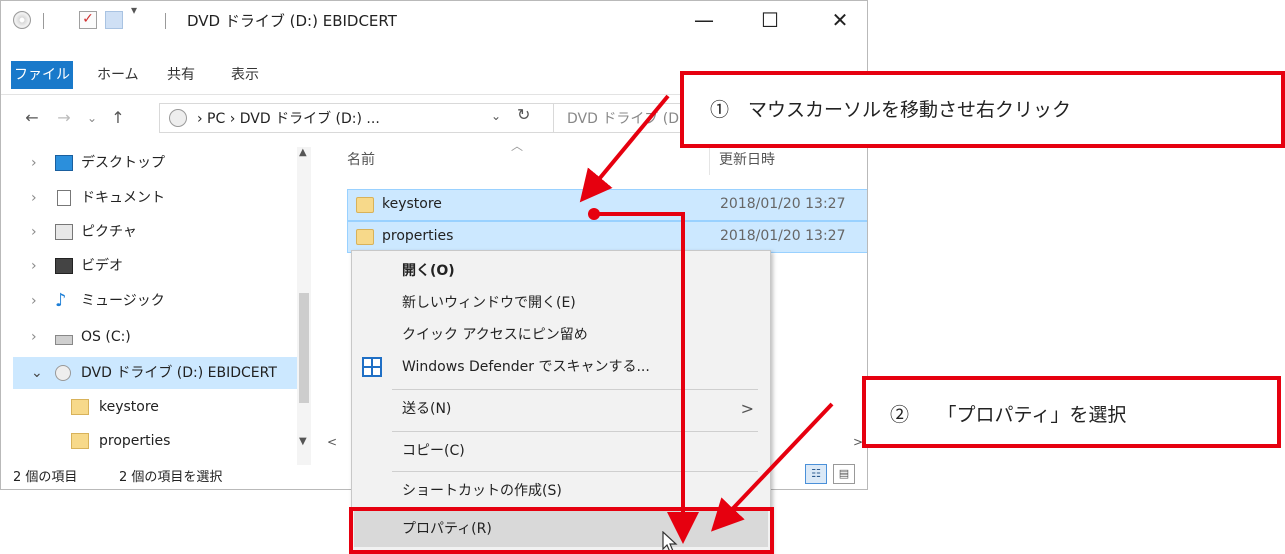 This screenshot has height=554, width=1285. What do you see at coordinates (123, 163) in the screenshot?
I see `nav-item-label: デスクトップ` at bounding box center [123, 163].